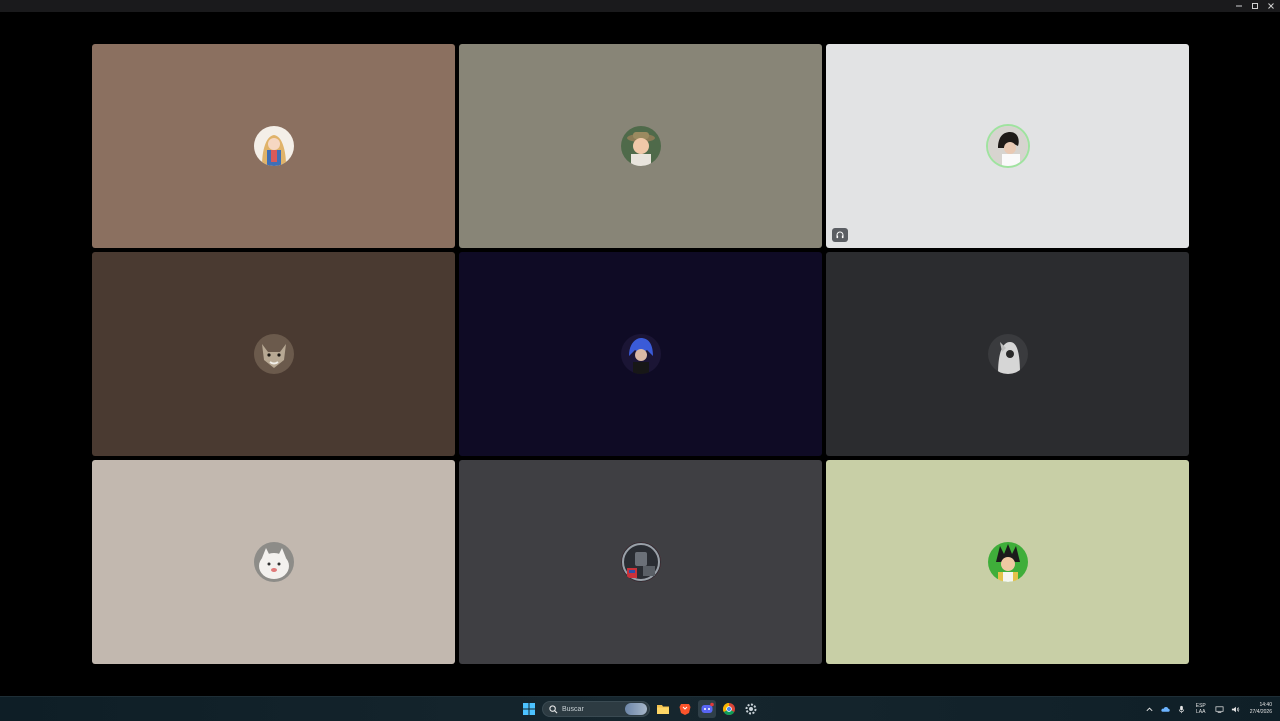  I want to click on blue-hair-character-avatar, so click(640, 354).